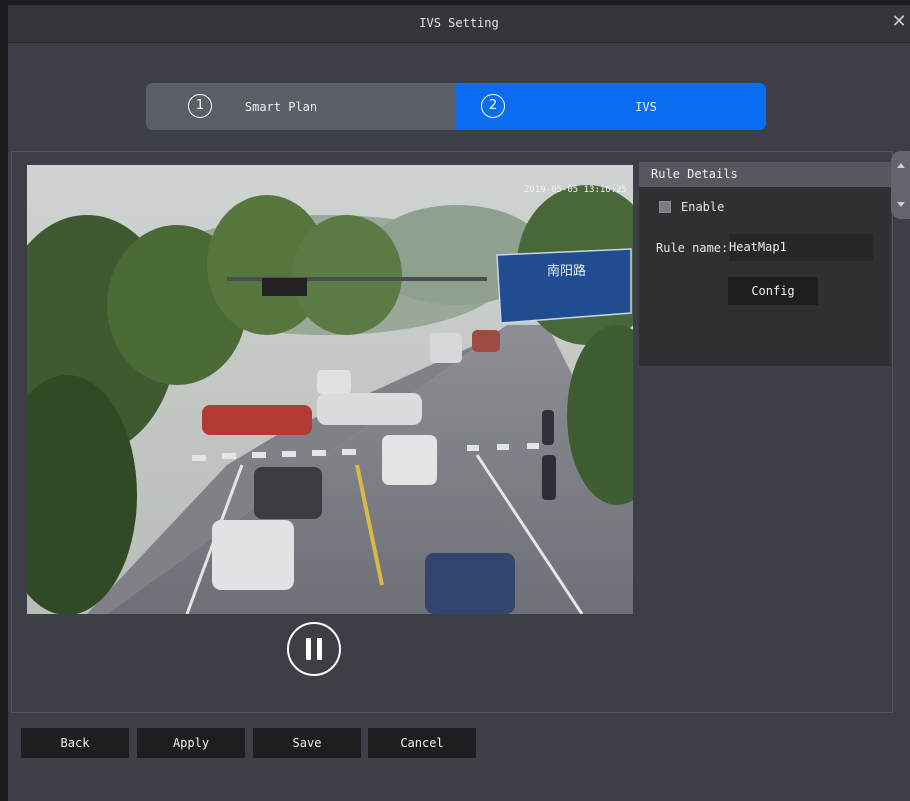  What do you see at coordinates (566, 271) in the screenshot?
I see `sign-text: 南阳路` at bounding box center [566, 271].